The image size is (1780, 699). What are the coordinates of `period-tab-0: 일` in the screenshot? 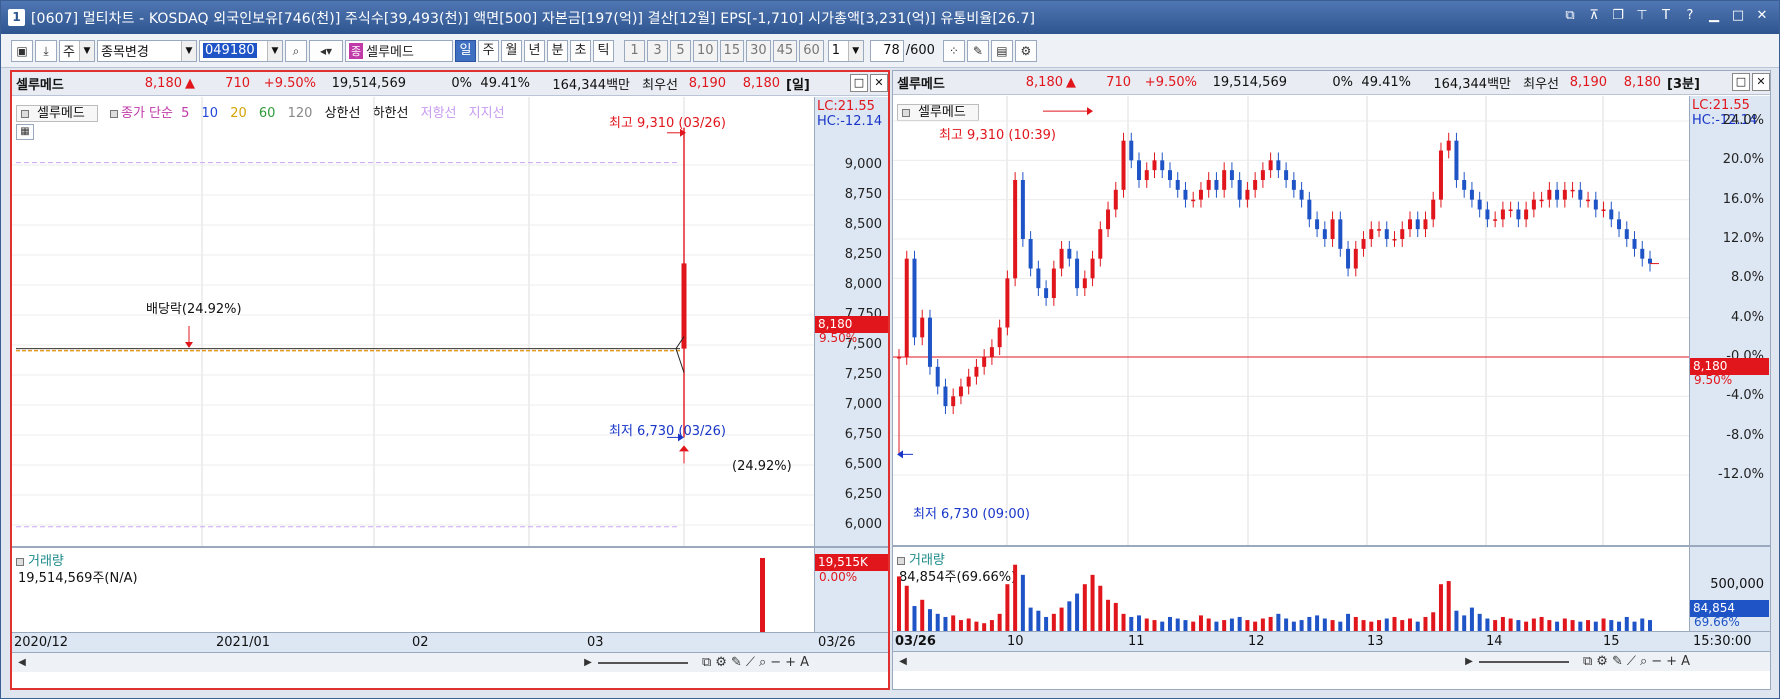 It's located at (465, 50).